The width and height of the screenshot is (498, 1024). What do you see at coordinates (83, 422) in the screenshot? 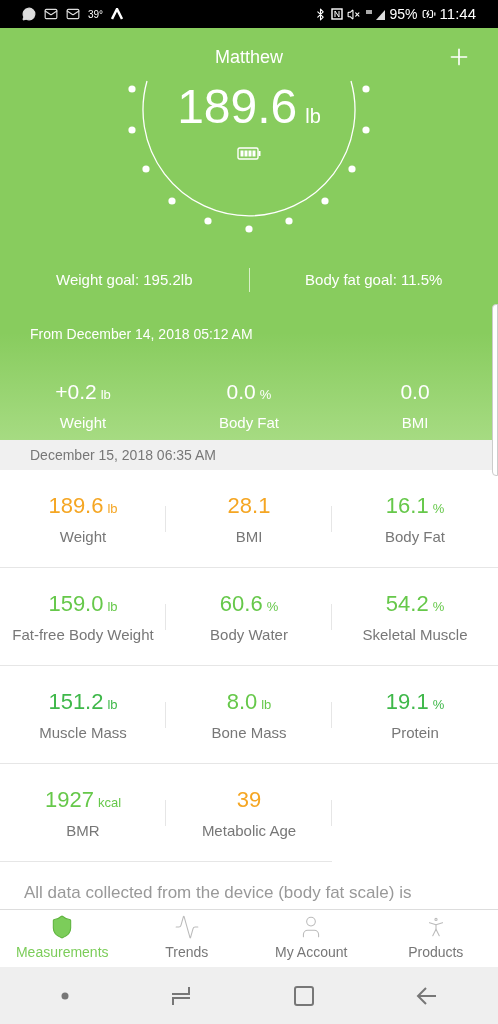
I see `change-label: Weight` at bounding box center [83, 422].